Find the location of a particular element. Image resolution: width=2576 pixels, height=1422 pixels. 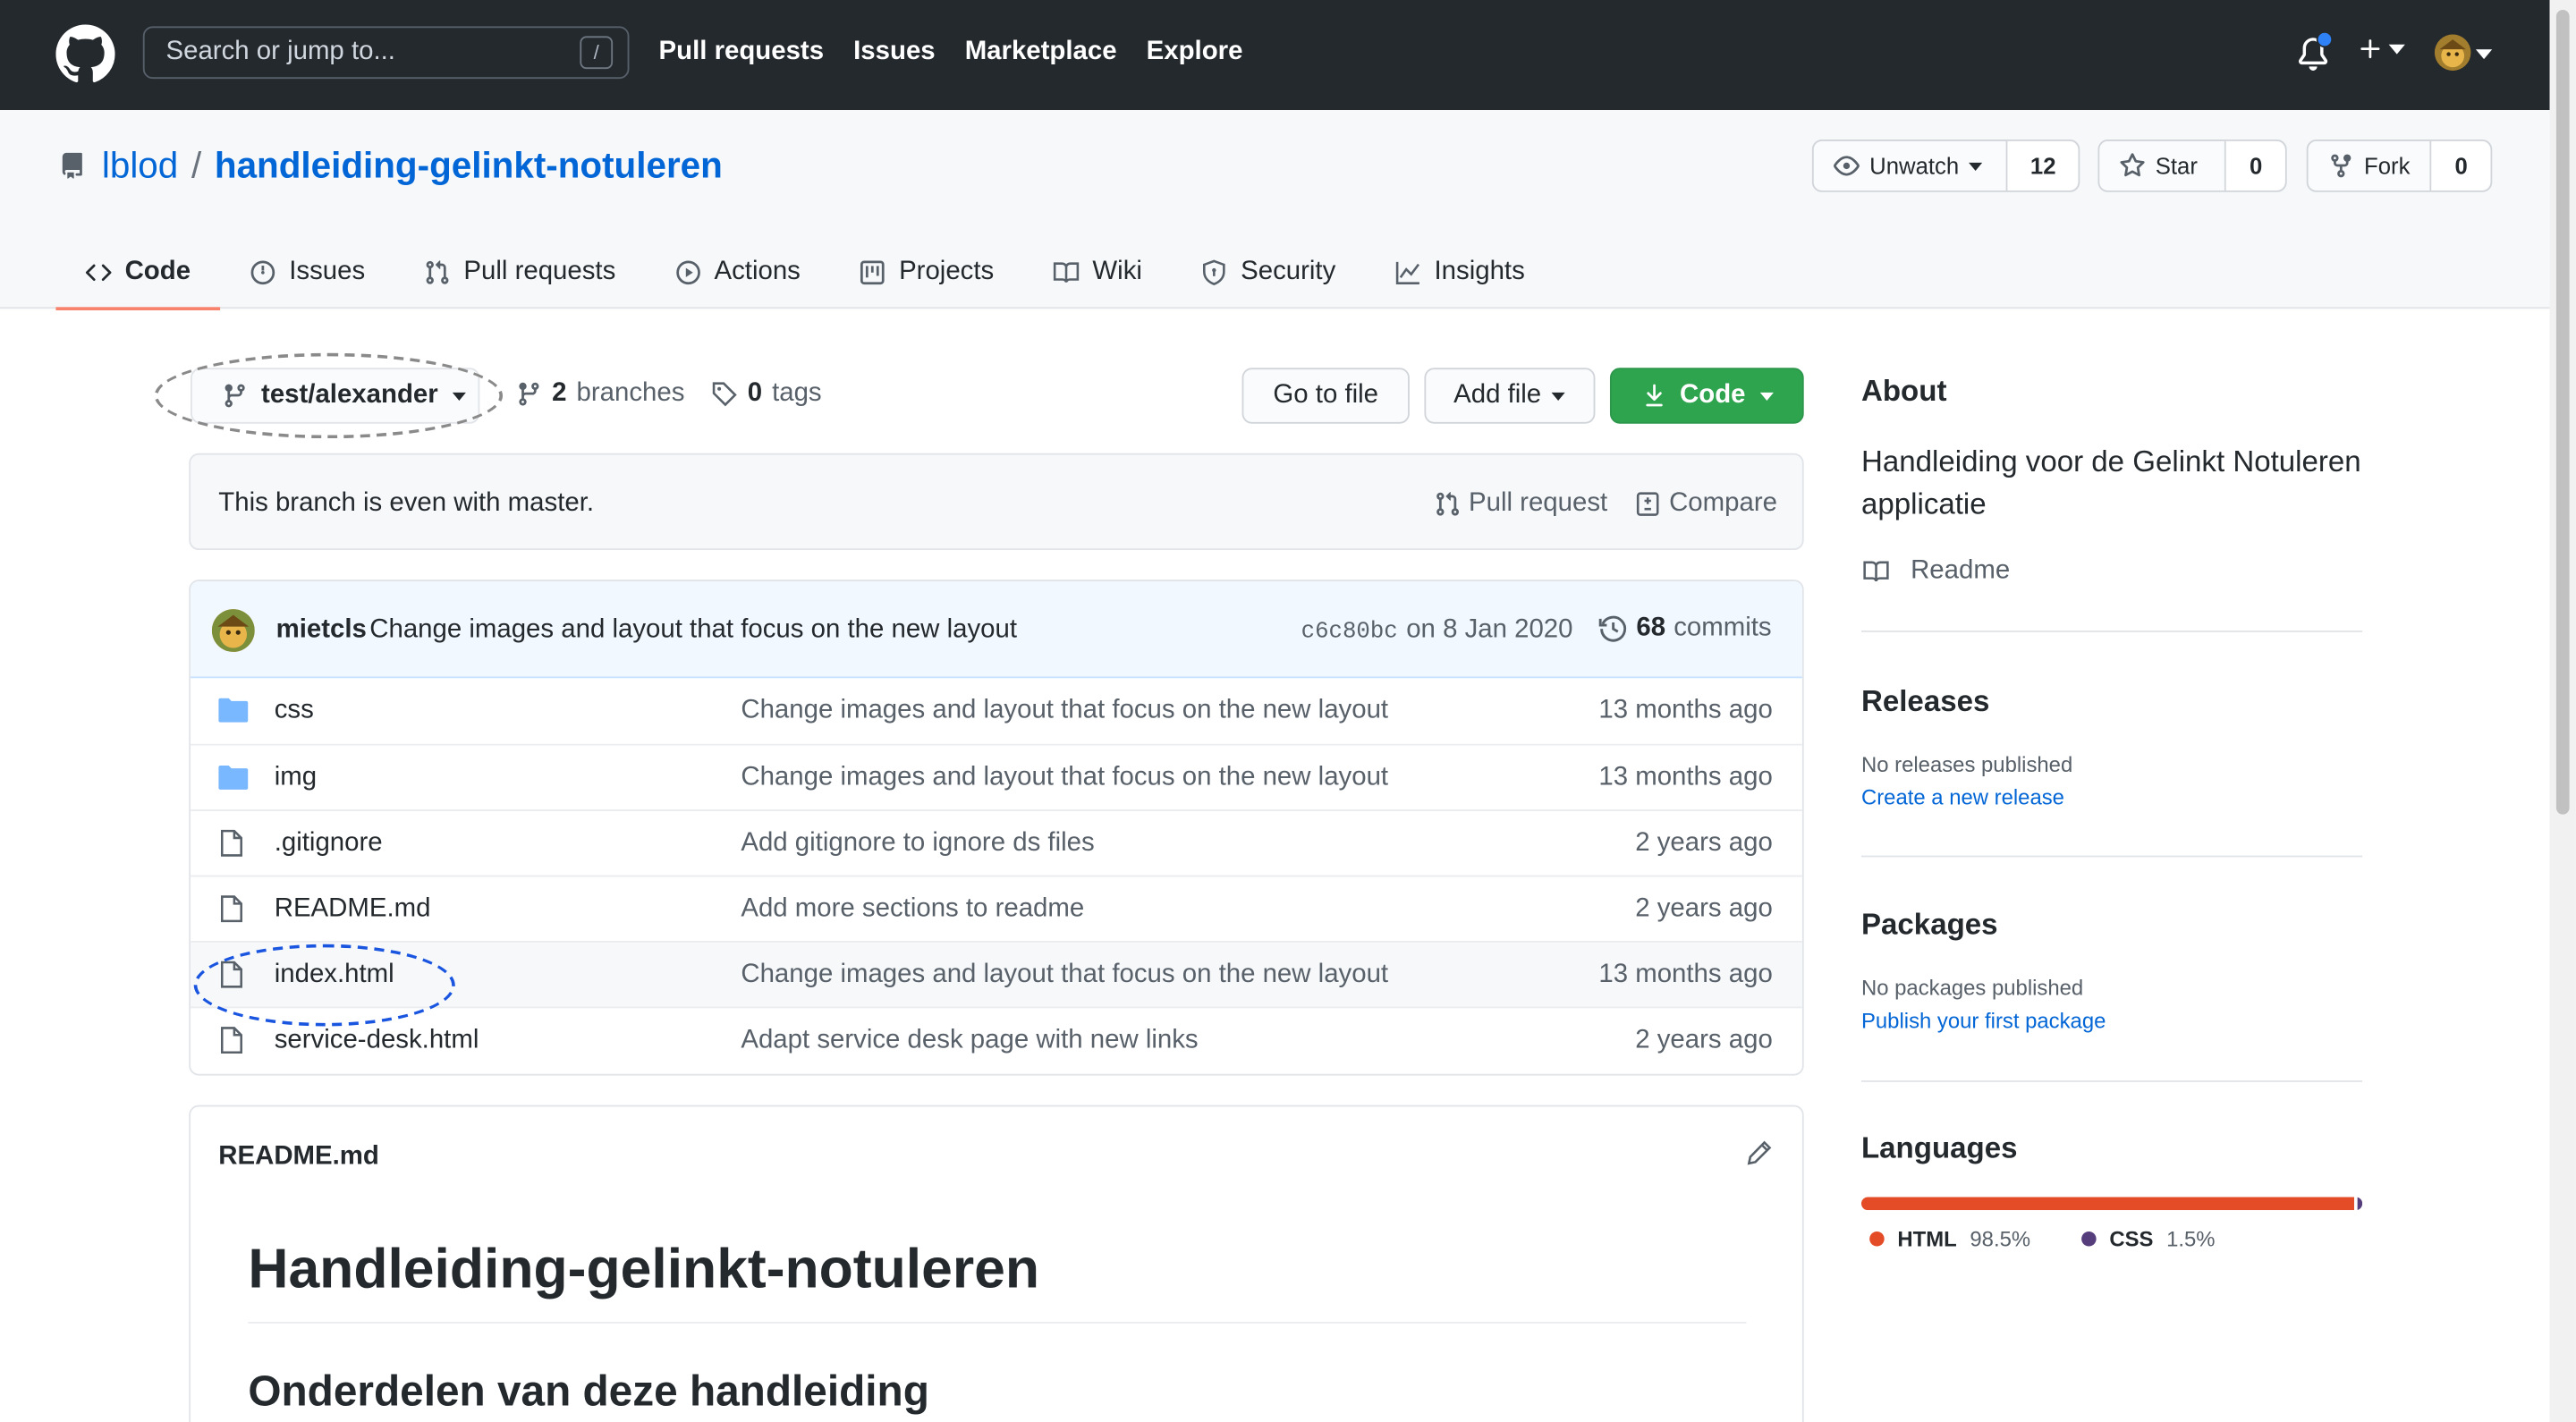

code-button-label: Code is located at coordinates (1713, 395).